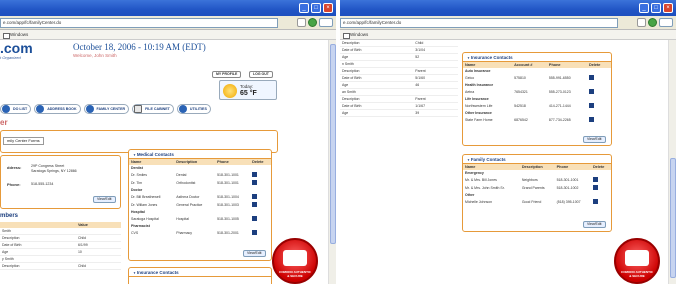 This screenshot has height=284, width=676. What do you see at coordinates (4, 122) in the screenshot?
I see `section-title: er` at bounding box center [4, 122].